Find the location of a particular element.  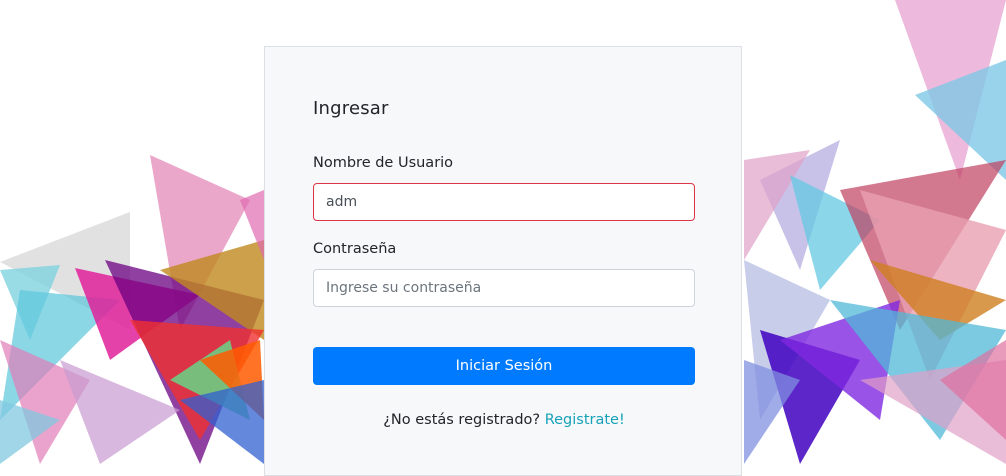

username-label: Nombre de Usuario is located at coordinates (383, 163).